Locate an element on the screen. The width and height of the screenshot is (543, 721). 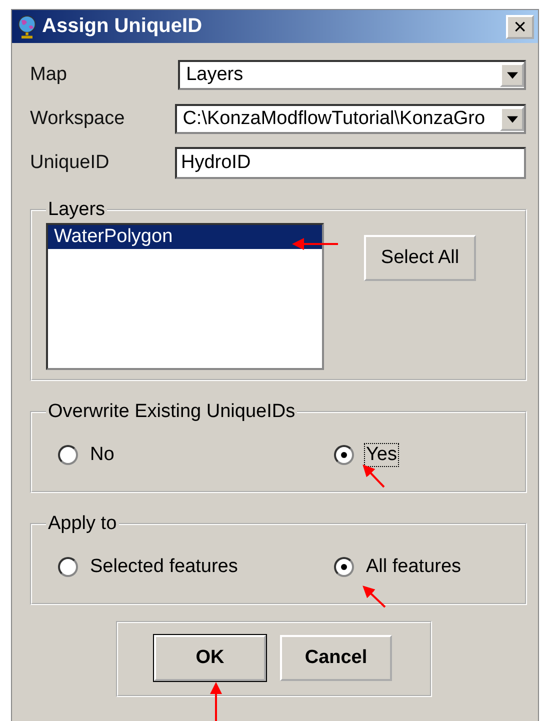
ok-button: OK is located at coordinates (210, 658).